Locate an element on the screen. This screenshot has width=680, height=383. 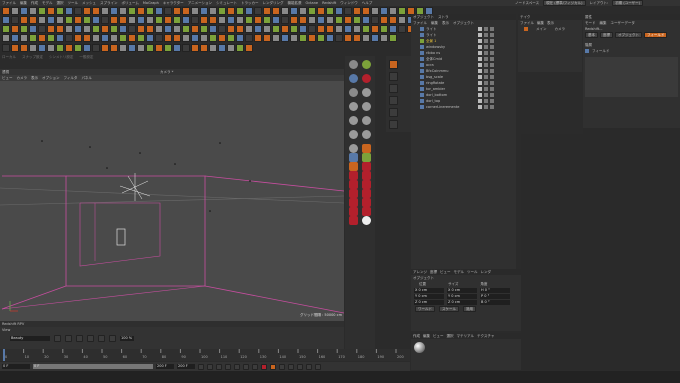
menu-item-16: Octane is located at coordinates (312, 3).